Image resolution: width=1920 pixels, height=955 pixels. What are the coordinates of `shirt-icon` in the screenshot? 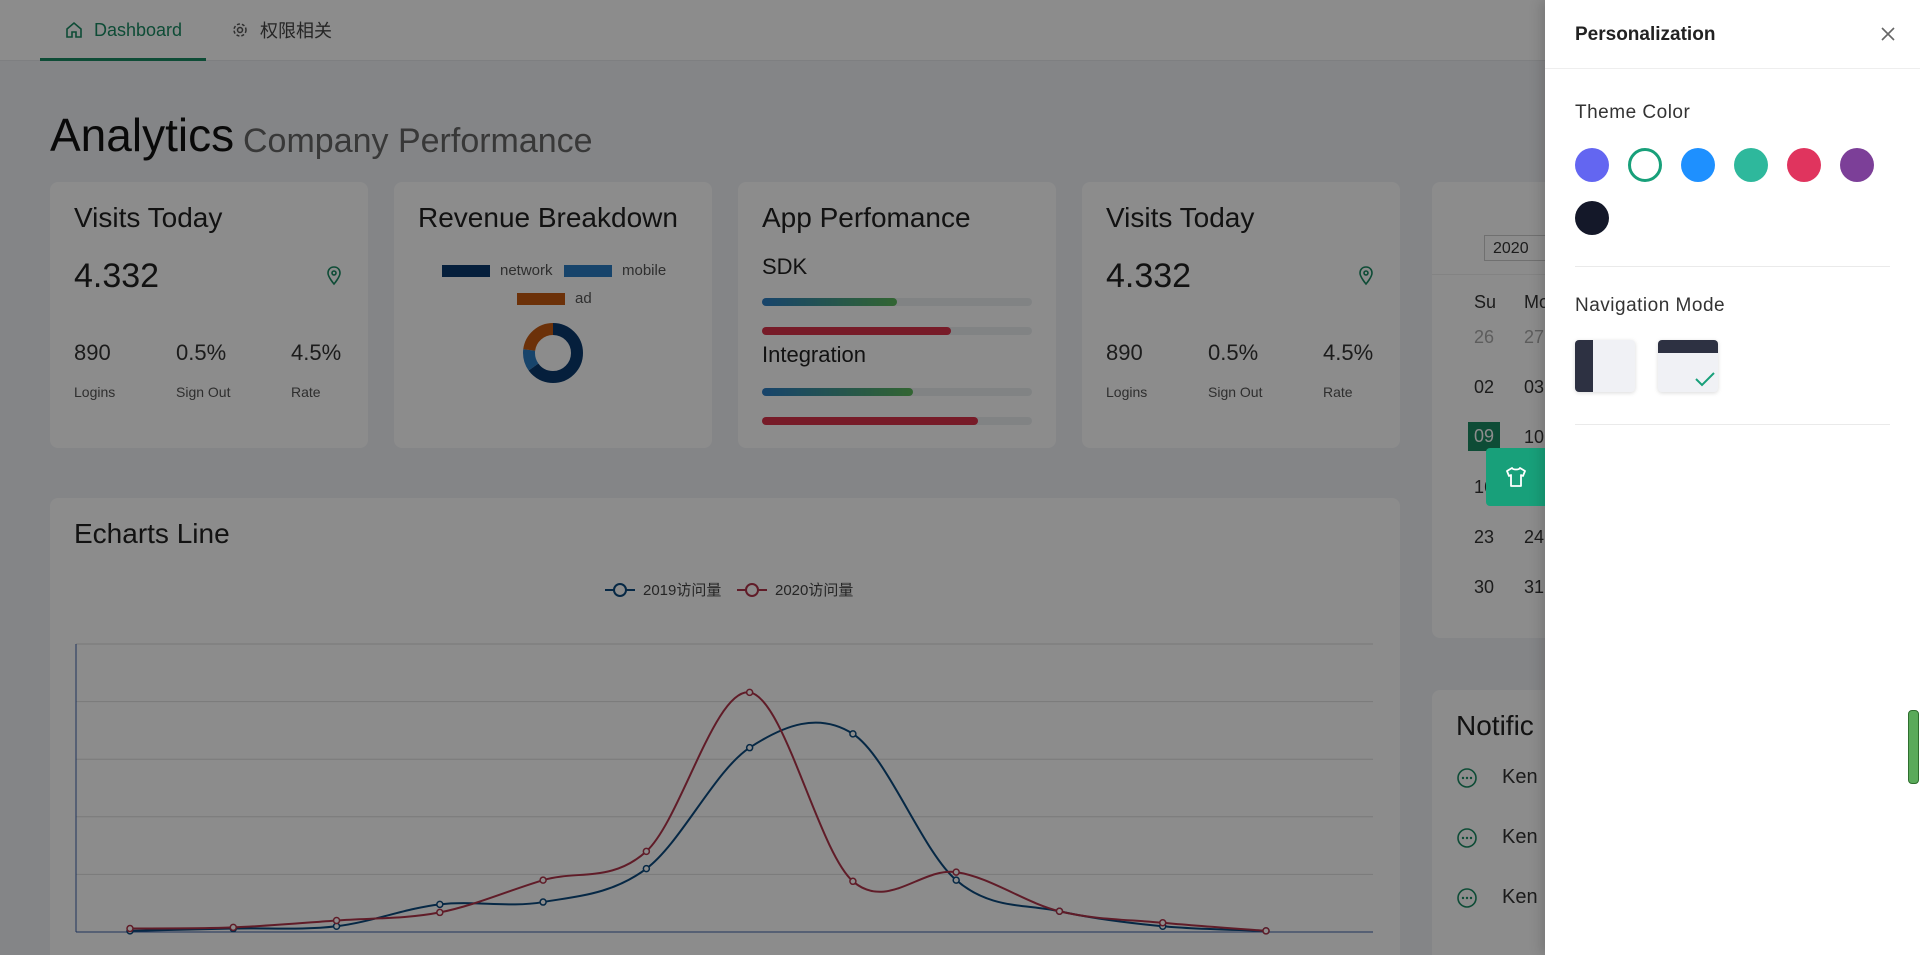 It's located at (1515, 477).